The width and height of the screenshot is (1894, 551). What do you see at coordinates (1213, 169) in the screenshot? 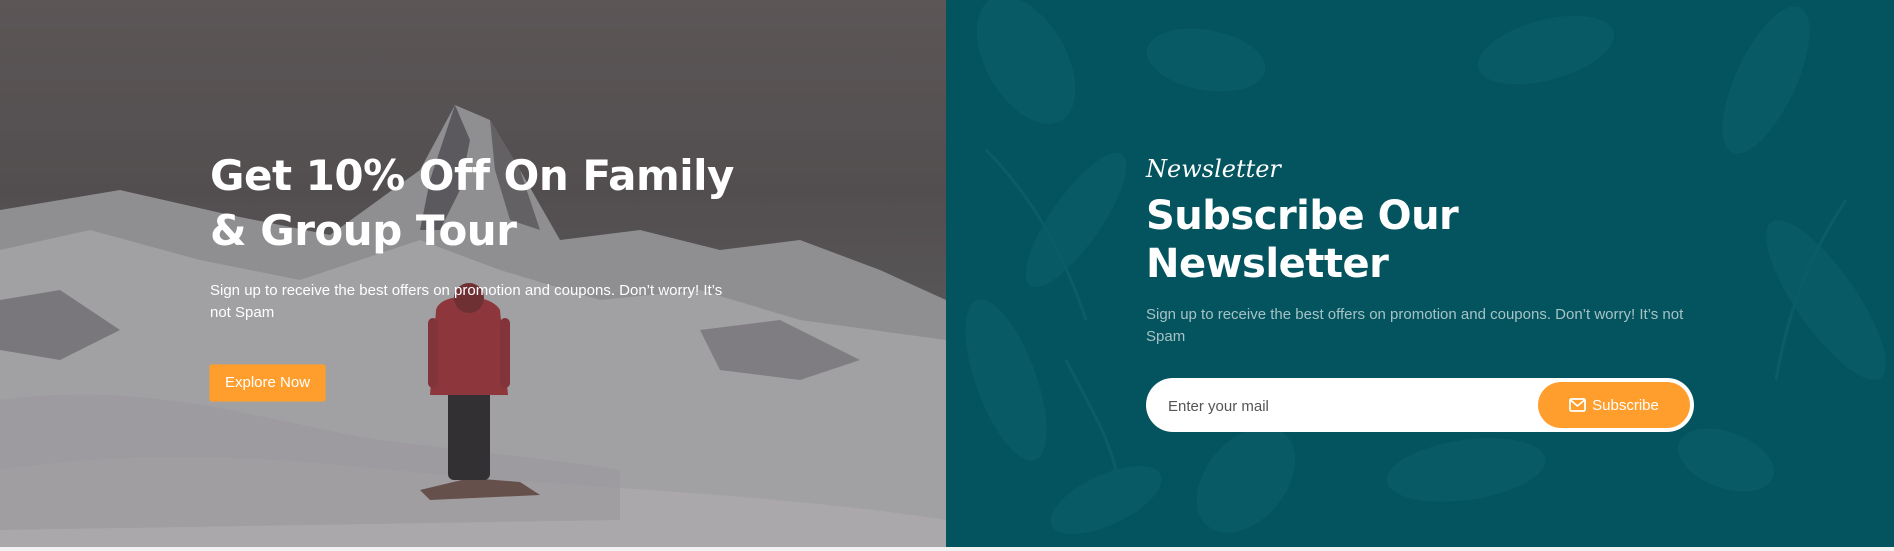
I see `newsletter-kicker: Newsletter` at bounding box center [1213, 169].